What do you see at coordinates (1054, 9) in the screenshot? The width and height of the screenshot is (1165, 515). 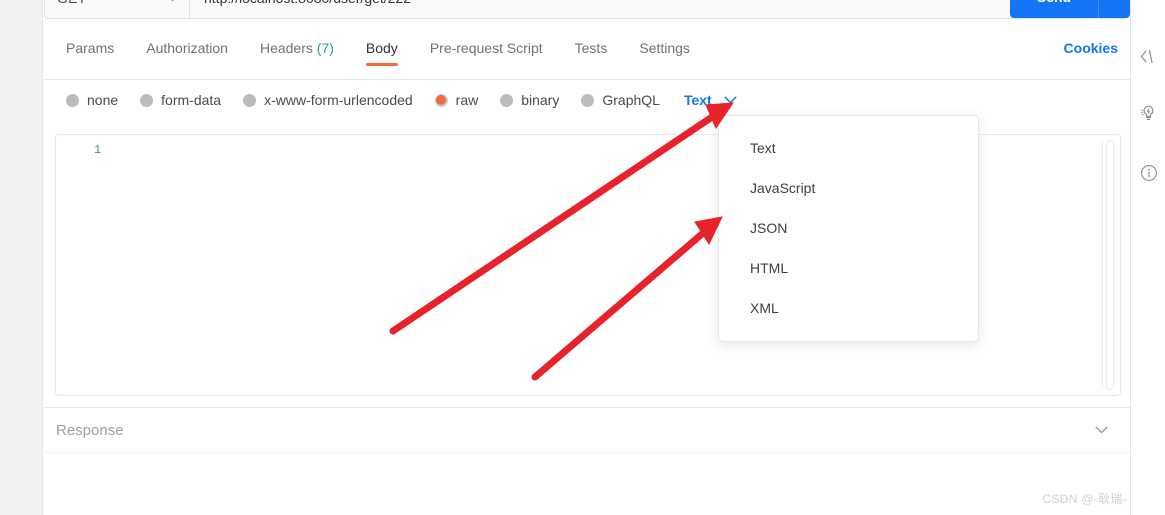 I see `send-button: Send` at bounding box center [1054, 9].